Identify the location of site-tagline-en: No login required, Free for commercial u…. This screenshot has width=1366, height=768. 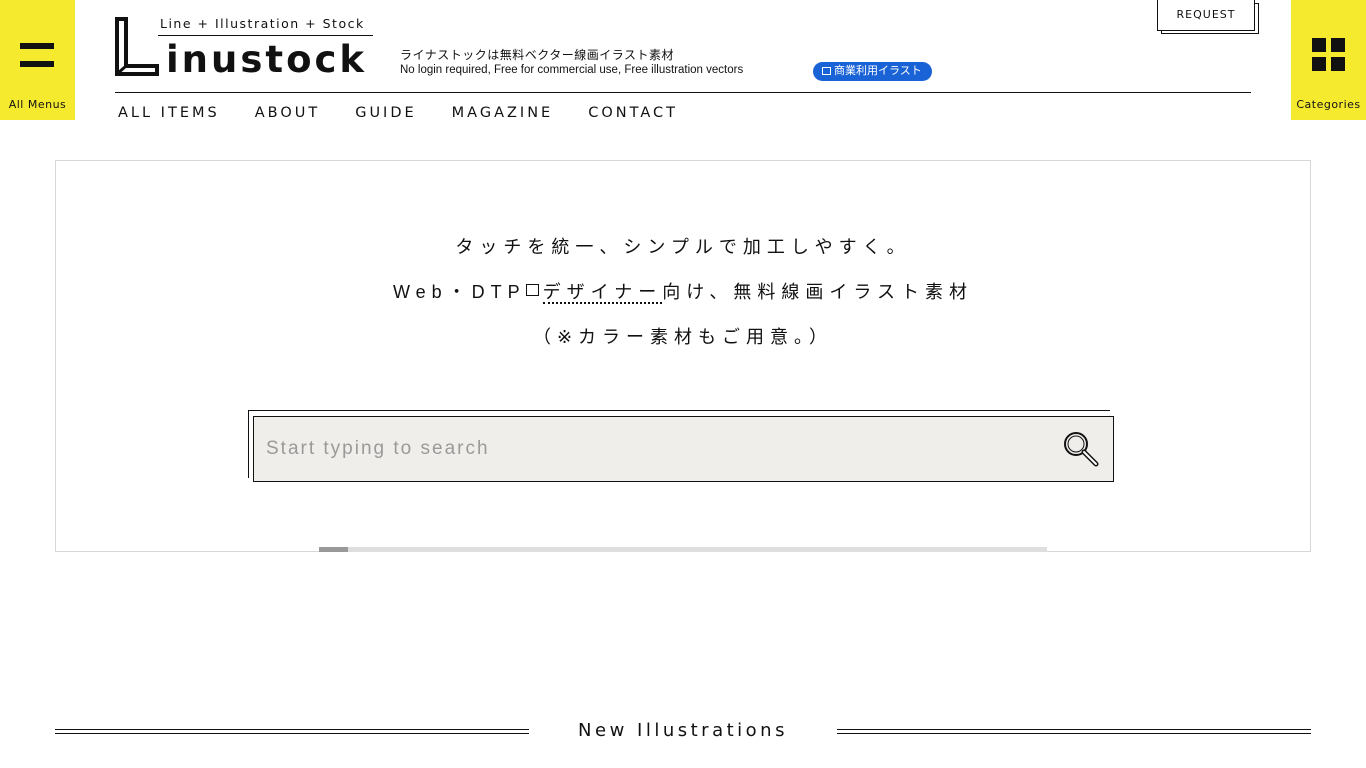
(572, 70).